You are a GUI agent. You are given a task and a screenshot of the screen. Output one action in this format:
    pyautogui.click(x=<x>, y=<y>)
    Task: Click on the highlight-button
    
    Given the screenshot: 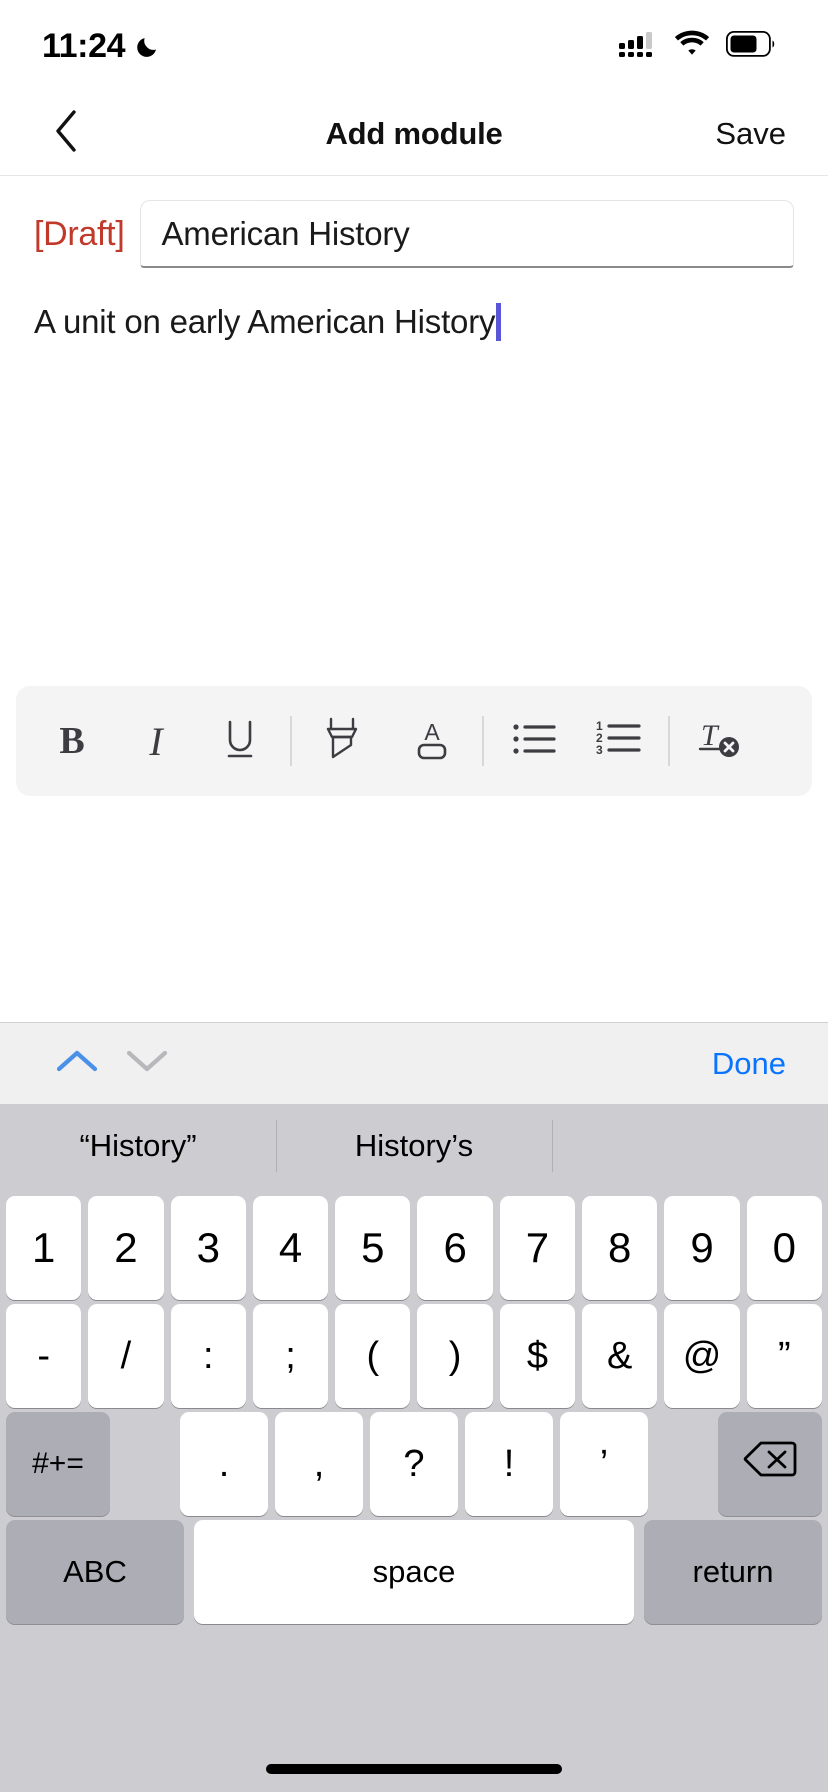 What is the action you would take?
    pyautogui.click(x=342, y=741)
    